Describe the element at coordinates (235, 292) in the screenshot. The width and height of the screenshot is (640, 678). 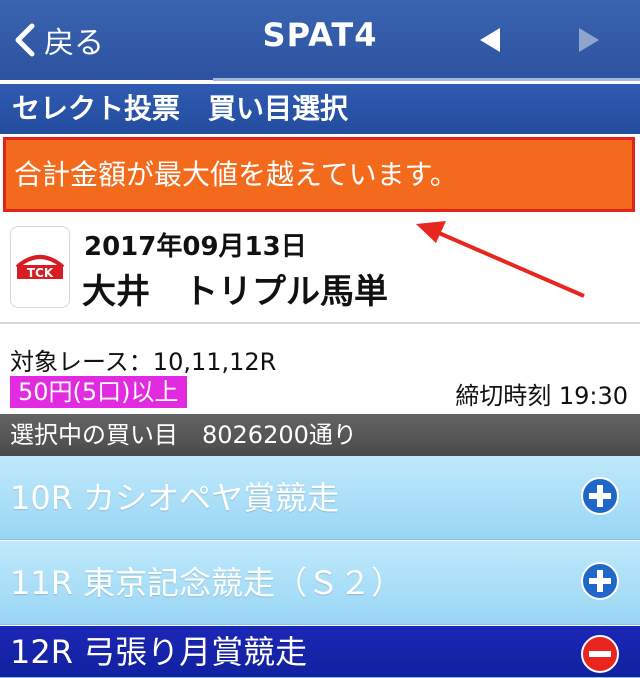
I see `race-name: 大井 トリプル馬単` at that location.